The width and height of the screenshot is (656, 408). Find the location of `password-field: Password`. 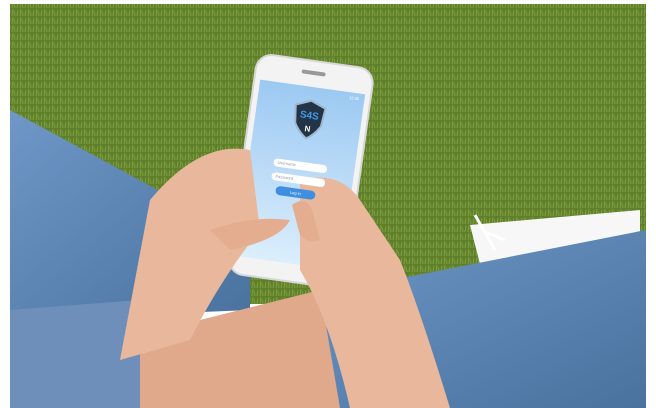

password-field: Password is located at coordinates (298, 179).